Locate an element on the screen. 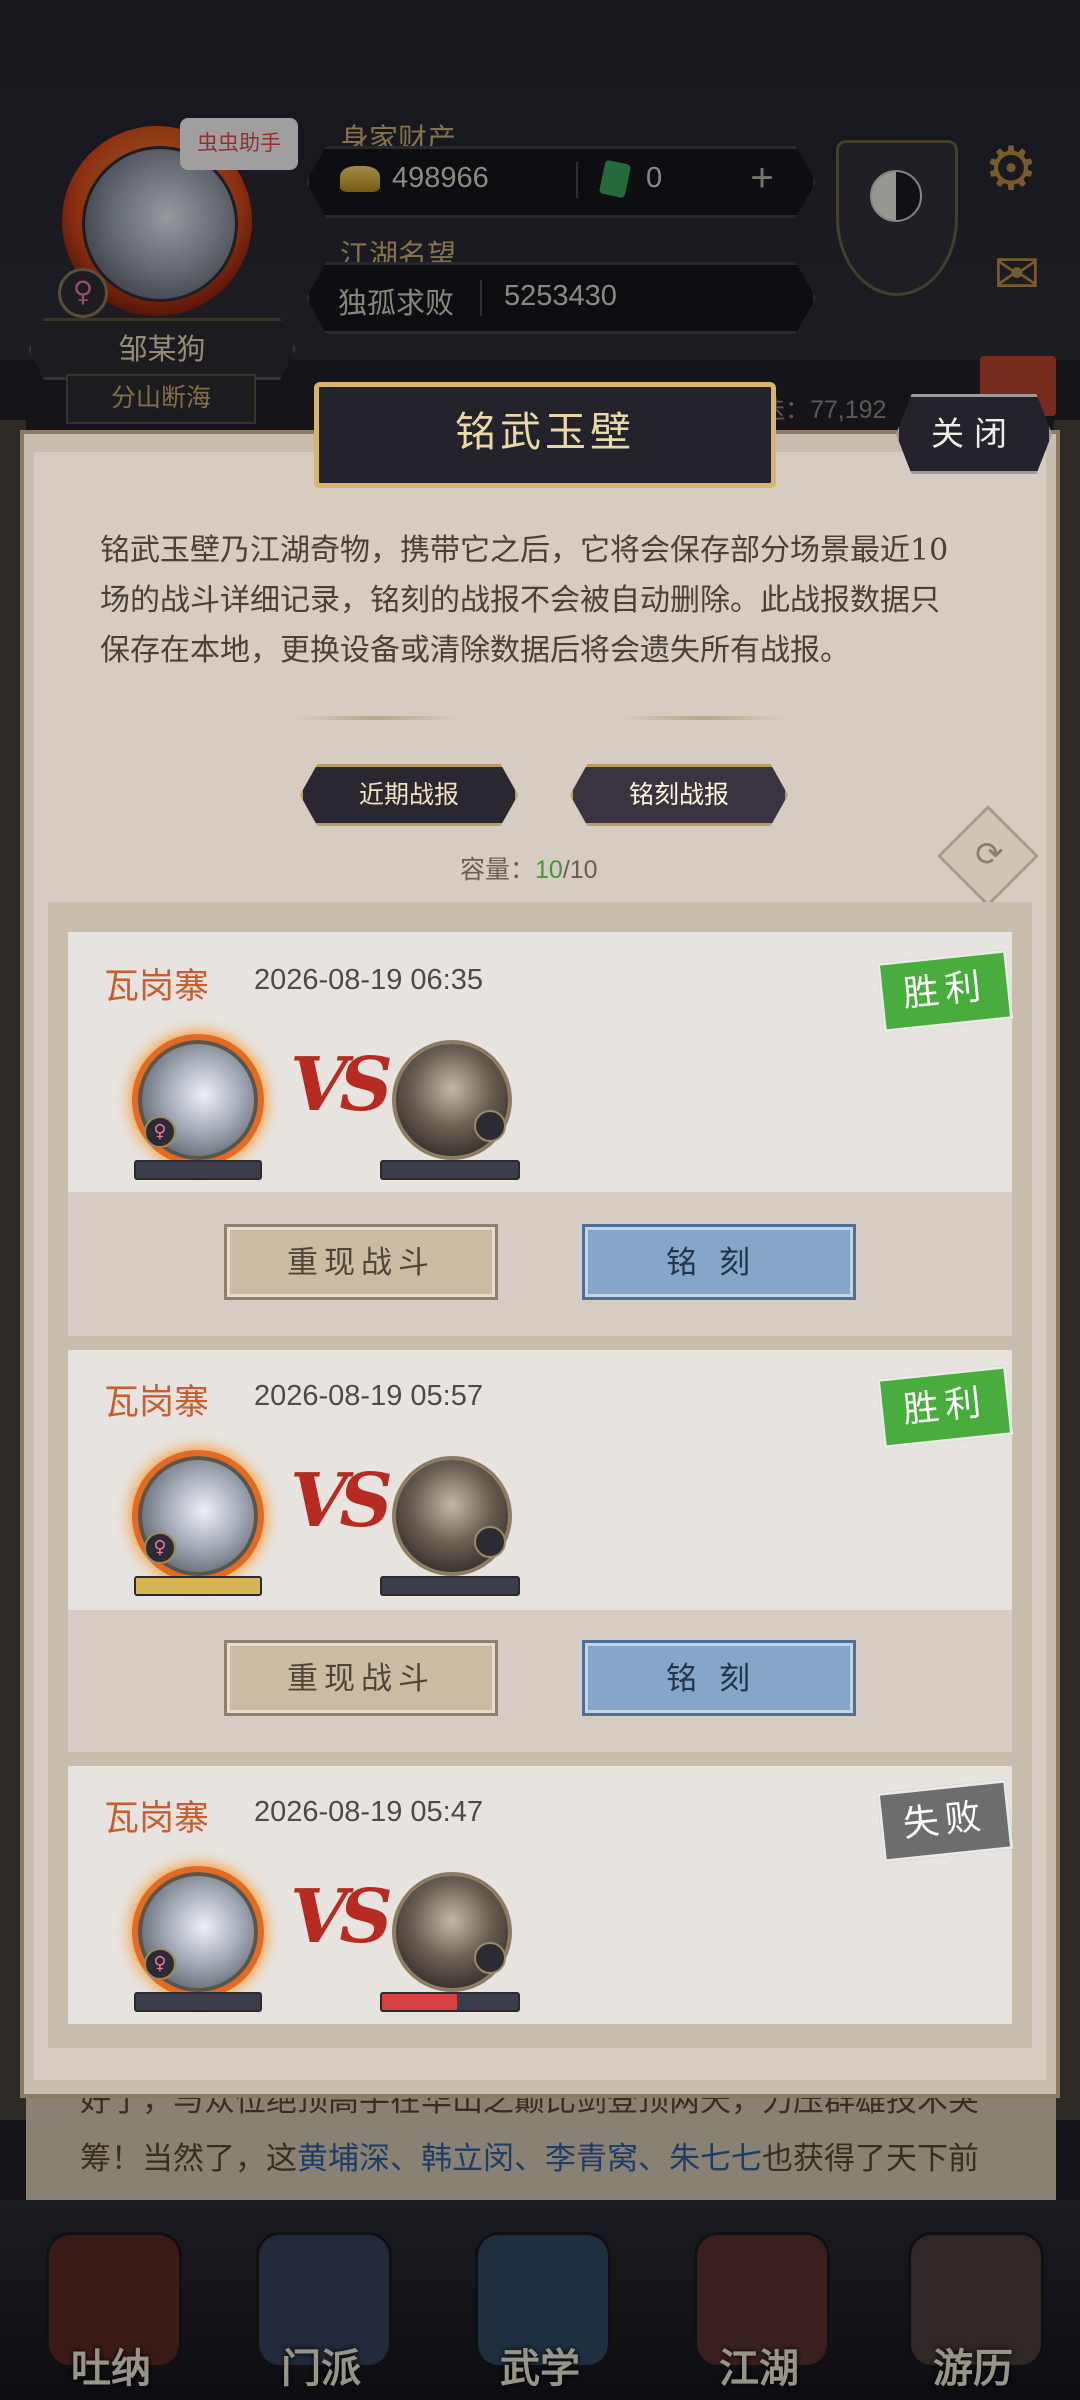  tab-recent: 近期战报 is located at coordinates (409, 795).